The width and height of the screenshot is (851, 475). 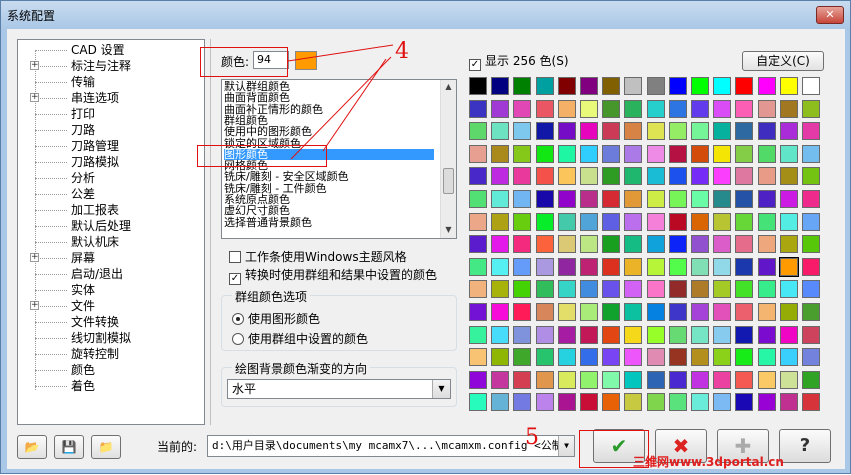 I want to click on annotation-lines, so click(x=340, y=102).